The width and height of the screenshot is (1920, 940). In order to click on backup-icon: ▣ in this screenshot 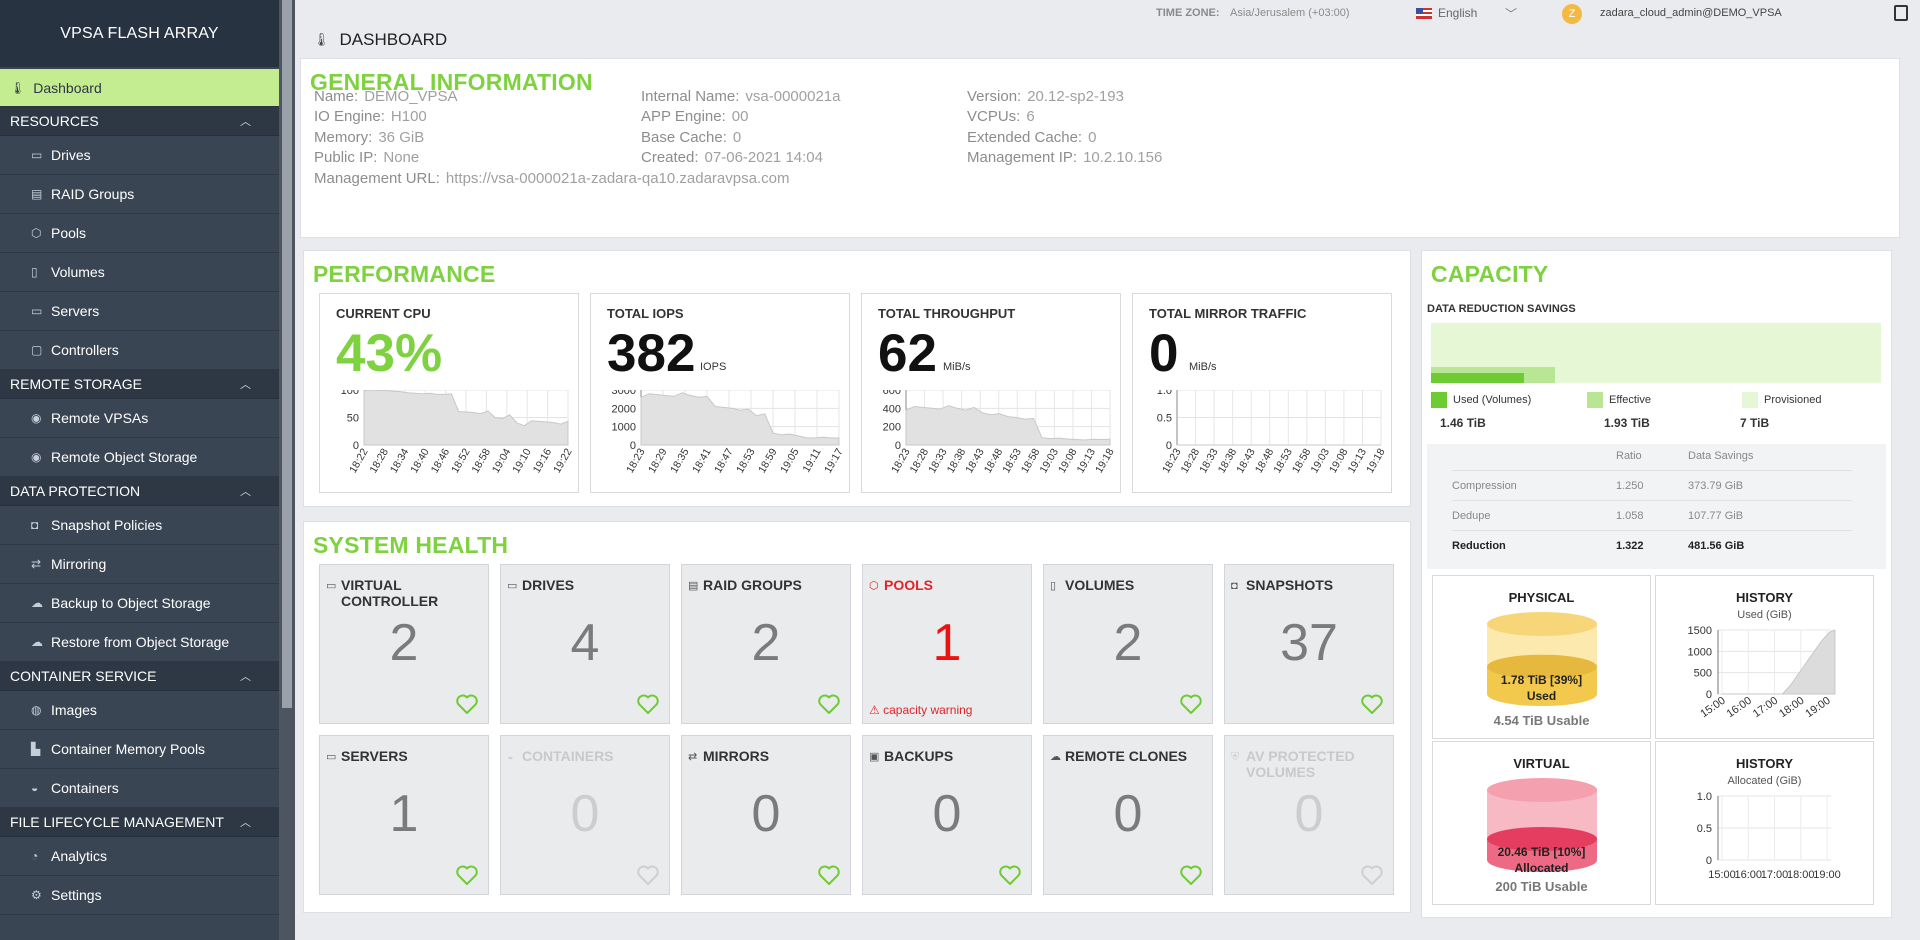, I will do `click(874, 757)`.